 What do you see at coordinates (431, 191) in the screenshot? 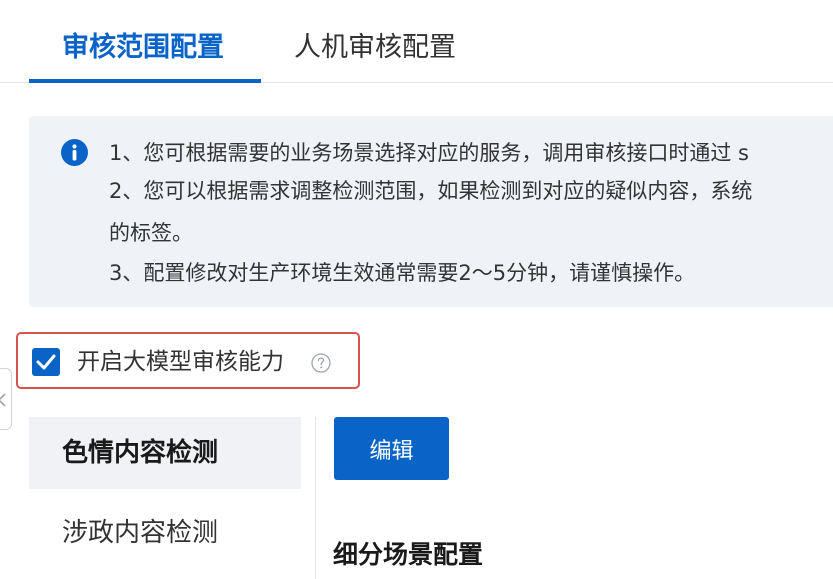
I see `notice-line-2: 2、您可以根据需求调整检测范围，如果检测到对应的疑似内容，系统` at bounding box center [431, 191].